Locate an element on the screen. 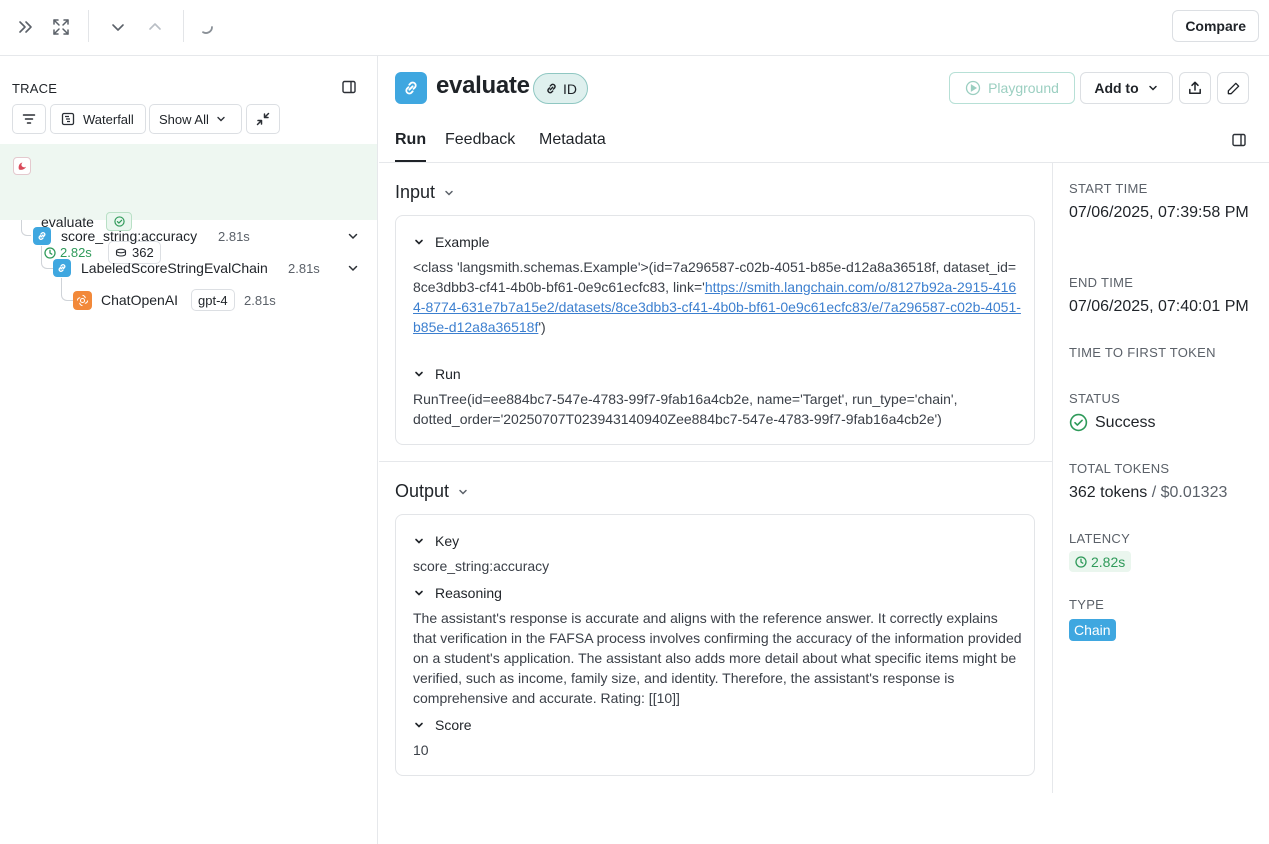 Image resolution: width=1269 pixels, height=844 pixels. score-field-toggle: Score is located at coordinates (442, 725).